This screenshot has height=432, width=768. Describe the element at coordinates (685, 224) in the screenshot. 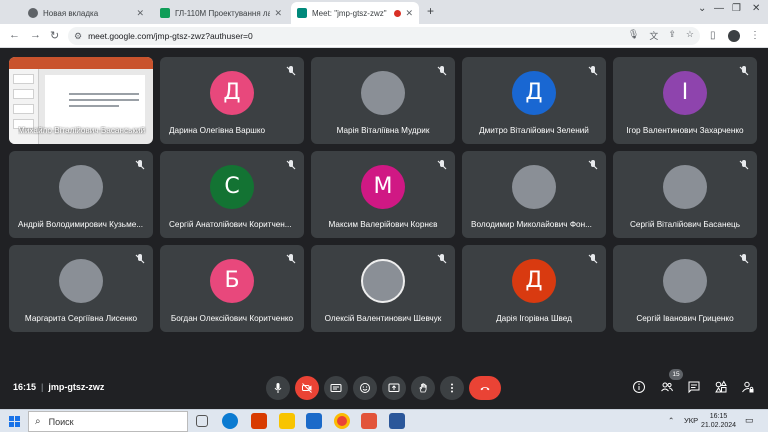

I see `participant-name: Сергій Віталійович Басанець` at that location.